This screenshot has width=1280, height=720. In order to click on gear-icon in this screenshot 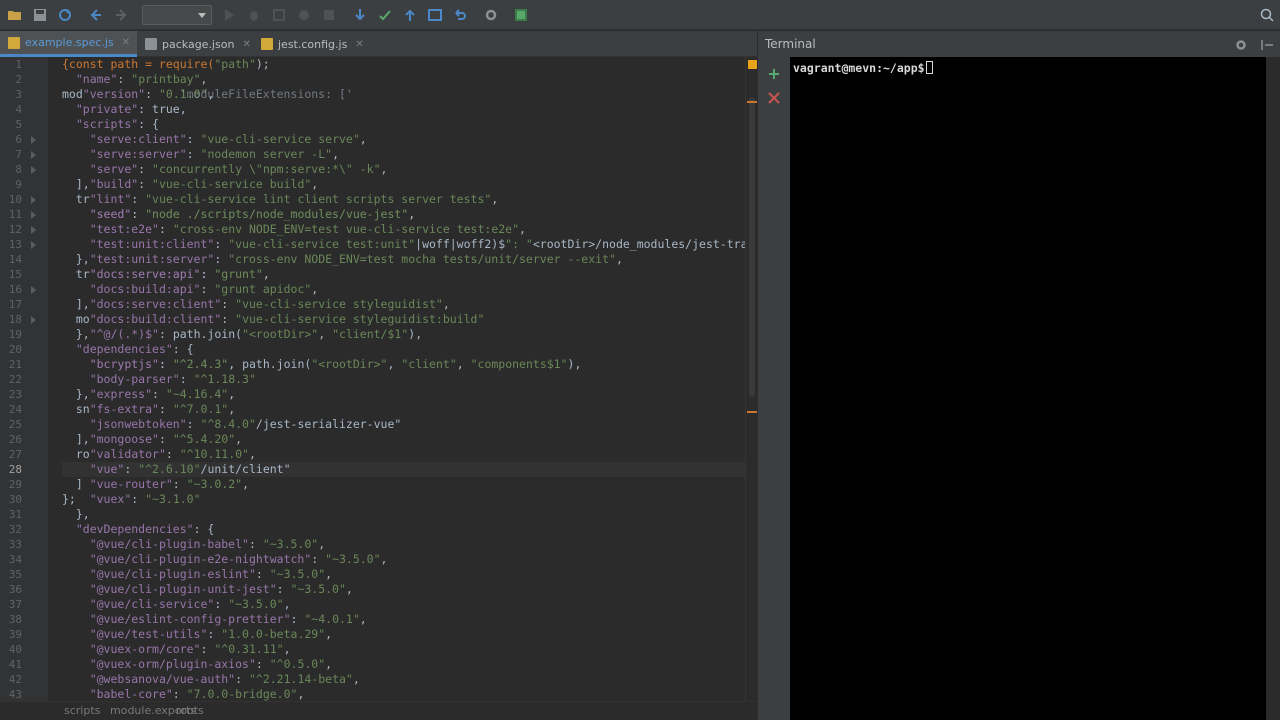, I will do `click(1241, 45)`.